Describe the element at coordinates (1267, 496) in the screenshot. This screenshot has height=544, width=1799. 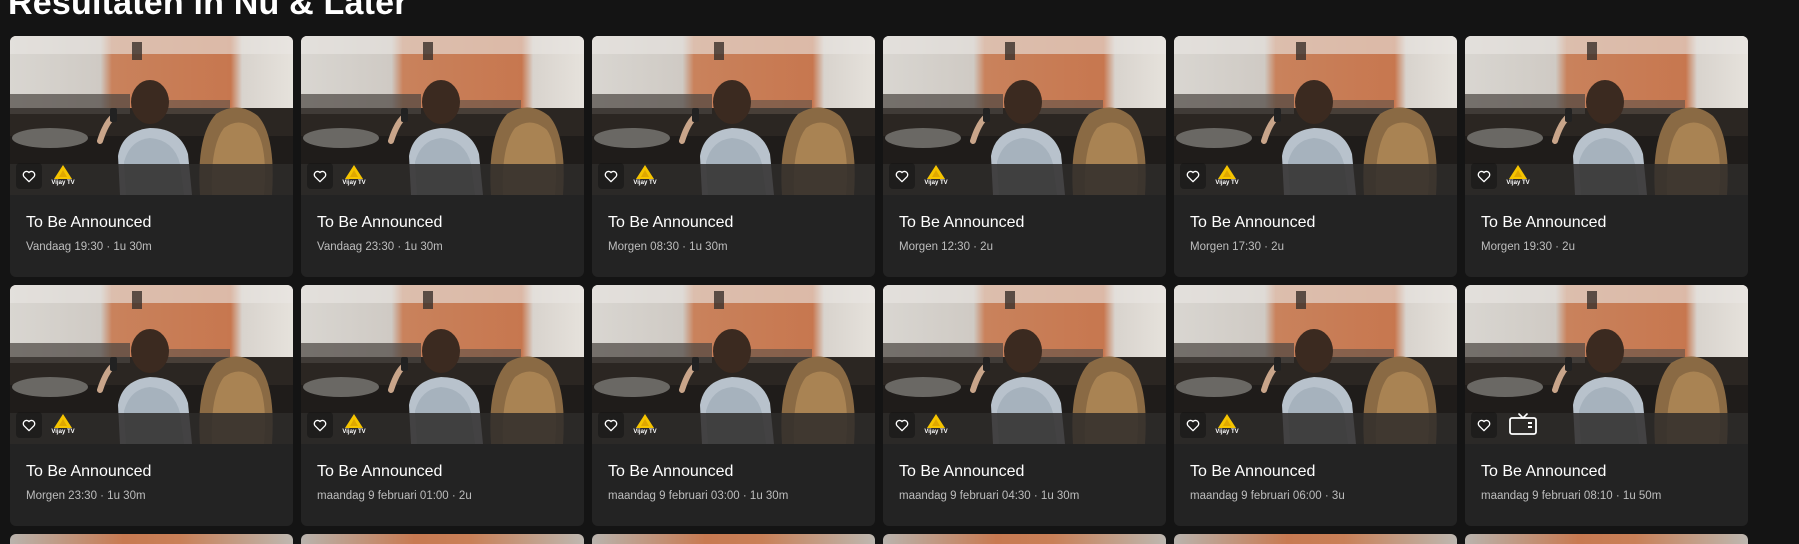
I see `program-schedule: maandag 9 februari 06:00 · 3u` at that location.